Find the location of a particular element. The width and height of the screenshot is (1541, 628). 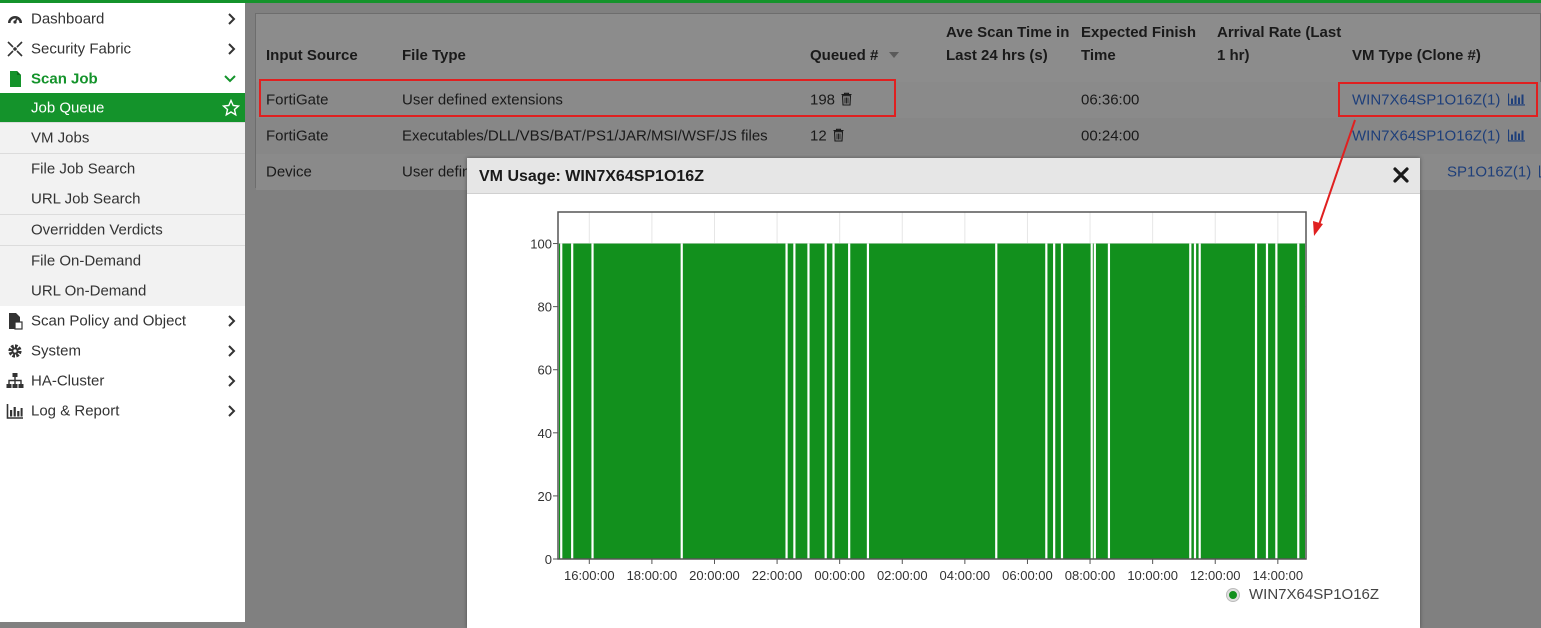

cell-vm-type: WIN7X64SP1O16Z(1) is located at coordinates (1439, 136).